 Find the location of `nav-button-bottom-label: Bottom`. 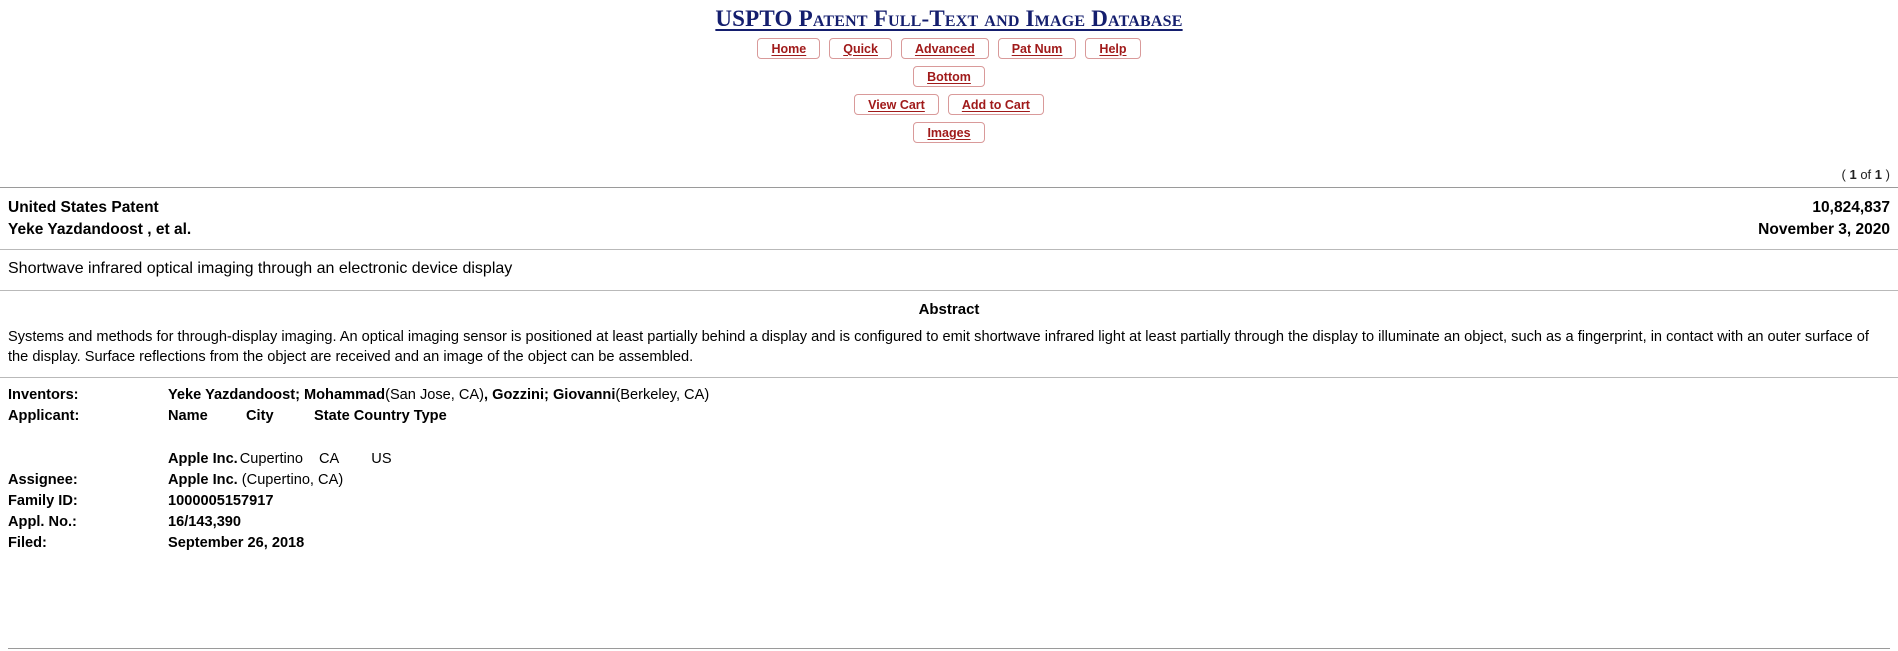

nav-button-bottom-label: Bottom is located at coordinates (949, 76).